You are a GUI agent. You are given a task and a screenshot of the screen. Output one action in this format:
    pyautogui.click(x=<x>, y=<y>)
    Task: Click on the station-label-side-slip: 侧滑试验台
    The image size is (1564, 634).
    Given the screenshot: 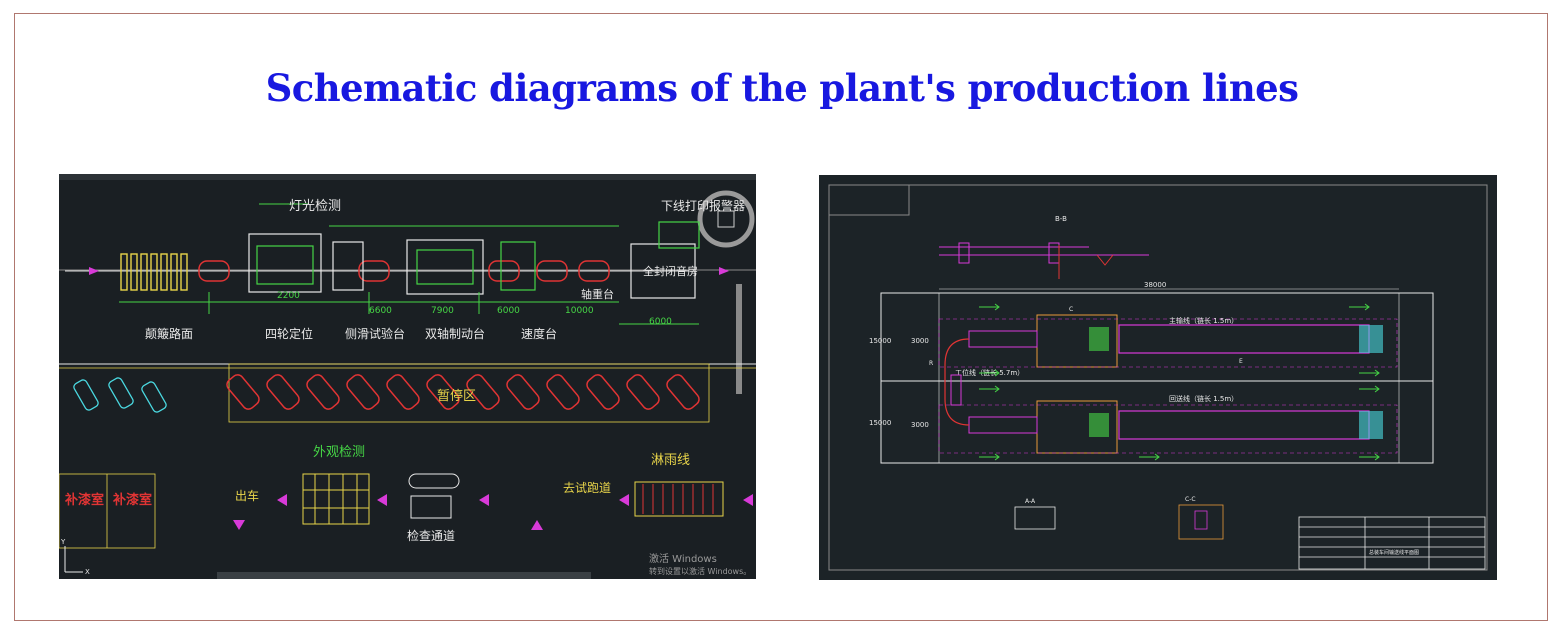 What is the action you would take?
    pyautogui.click(x=375, y=333)
    